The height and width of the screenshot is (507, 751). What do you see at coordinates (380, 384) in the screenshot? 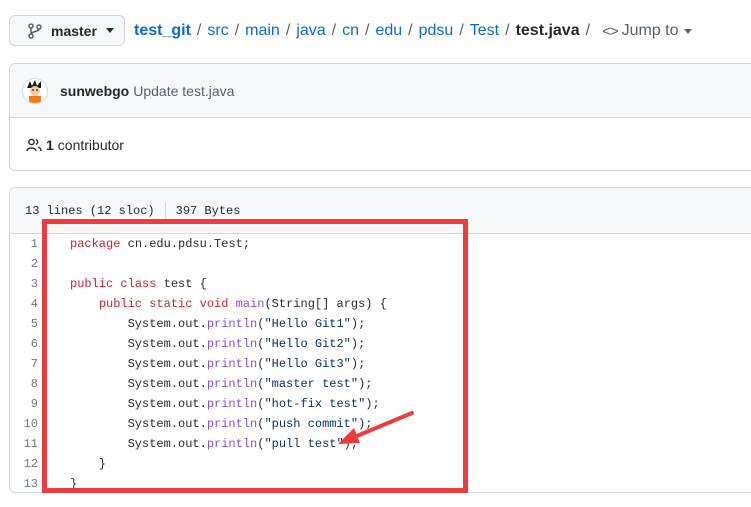
I see `code-line: 8 System.out.println("master test");` at bounding box center [380, 384].